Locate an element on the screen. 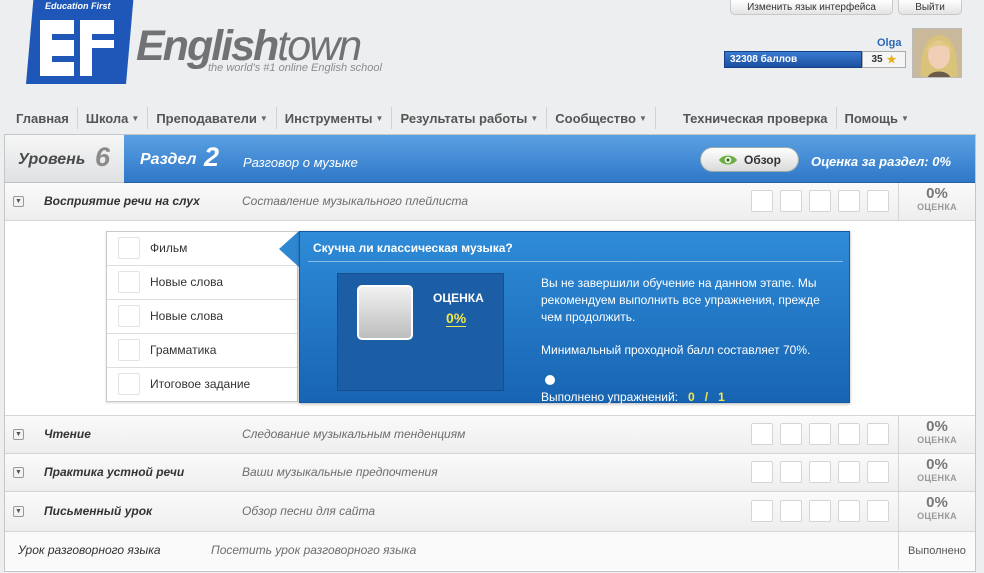 The width and height of the screenshot is (984, 573). level-label: Уровень is located at coordinates (52, 159).